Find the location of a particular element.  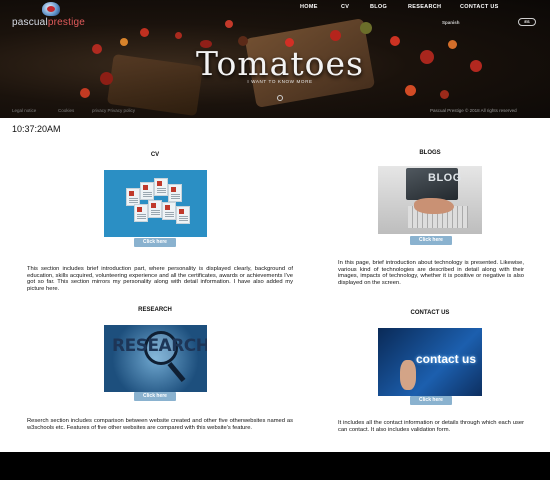

contact-click-here-button: Click here is located at coordinates (431, 400).